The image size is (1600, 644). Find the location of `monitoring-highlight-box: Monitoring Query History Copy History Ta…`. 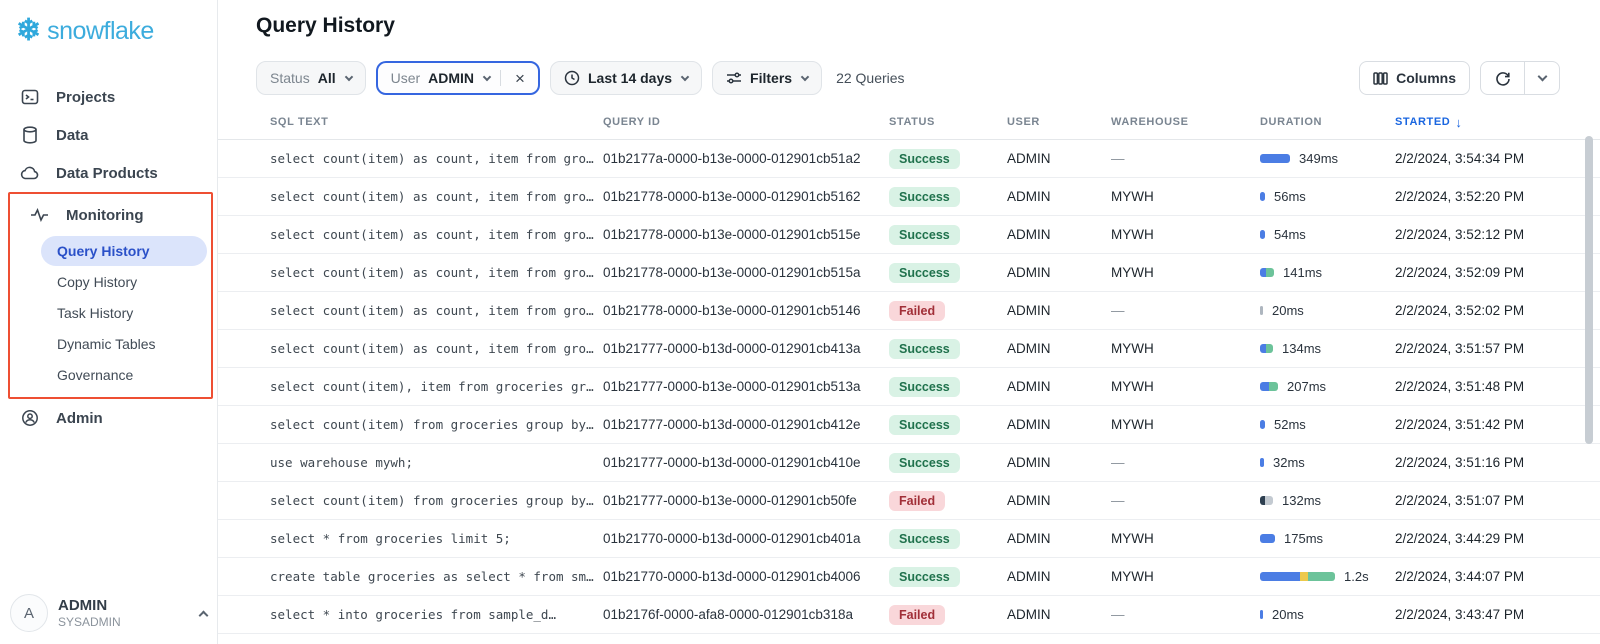

monitoring-highlight-box: Monitoring Query History Copy History Ta… is located at coordinates (110, 295).